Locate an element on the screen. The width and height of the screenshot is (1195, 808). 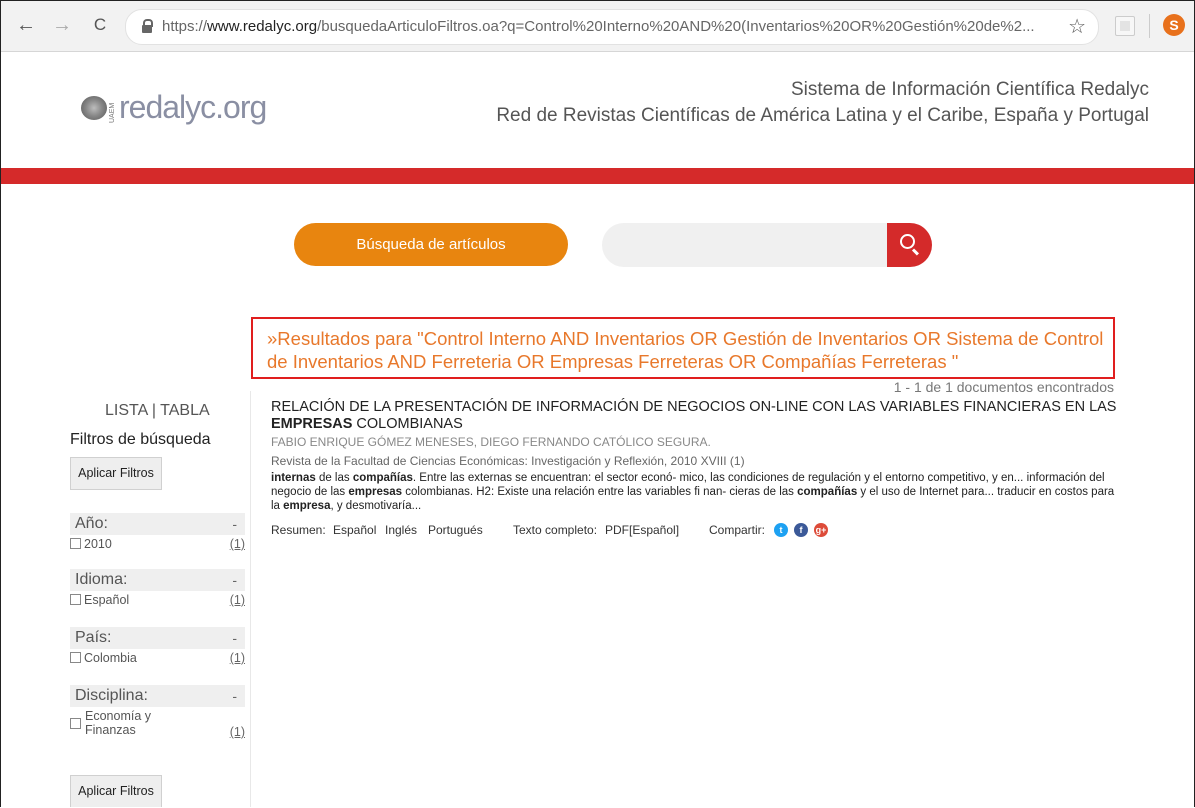
twitter-share-icon: t is located at coordinates (781, 530).